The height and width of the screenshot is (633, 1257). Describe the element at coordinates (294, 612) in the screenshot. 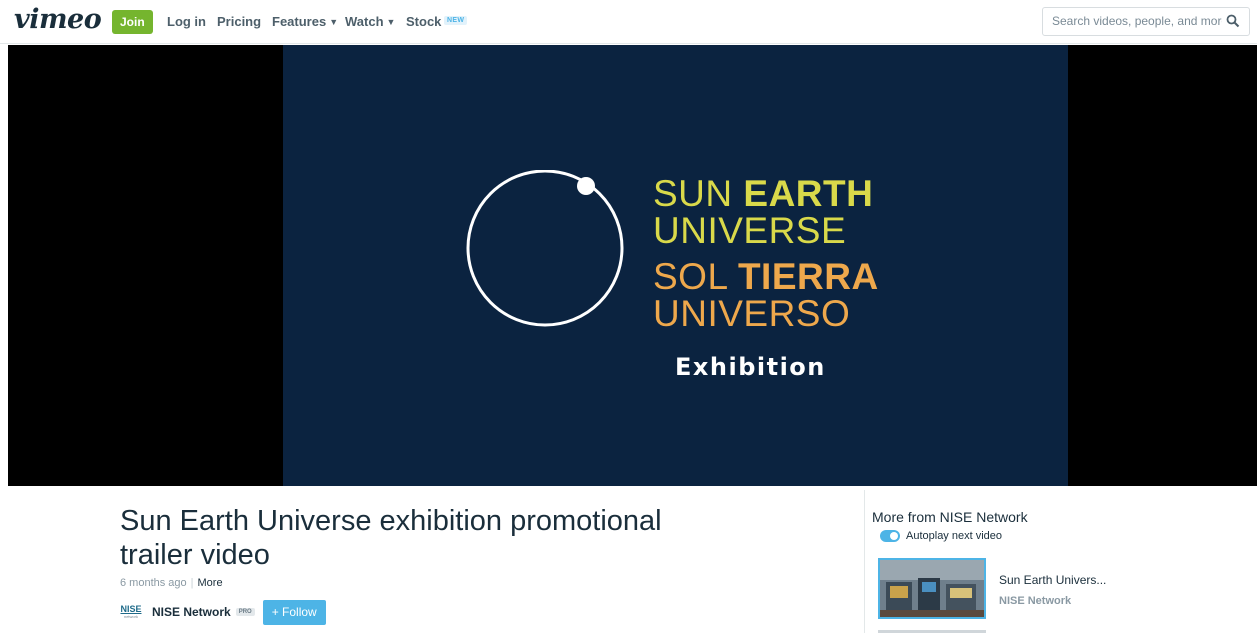

I see `follow-button: + Follow` at that location.